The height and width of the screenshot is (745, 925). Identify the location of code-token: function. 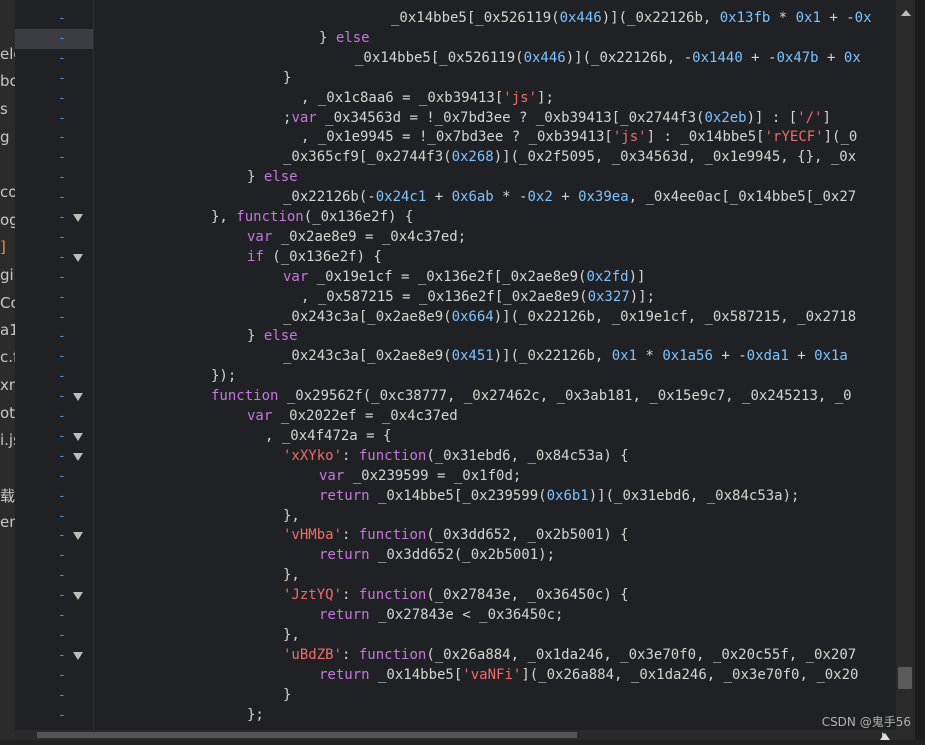
(392, 455).